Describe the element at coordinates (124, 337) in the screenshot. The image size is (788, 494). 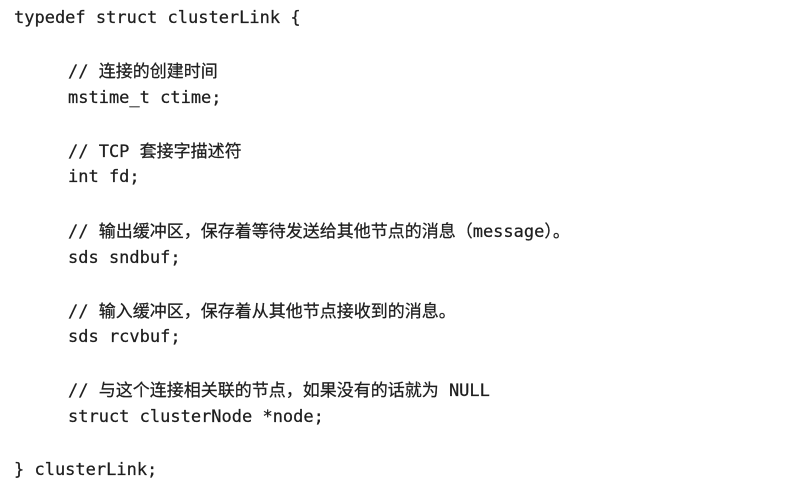
I see `field-rcvbuf: sds rcvbuf;` at that location.